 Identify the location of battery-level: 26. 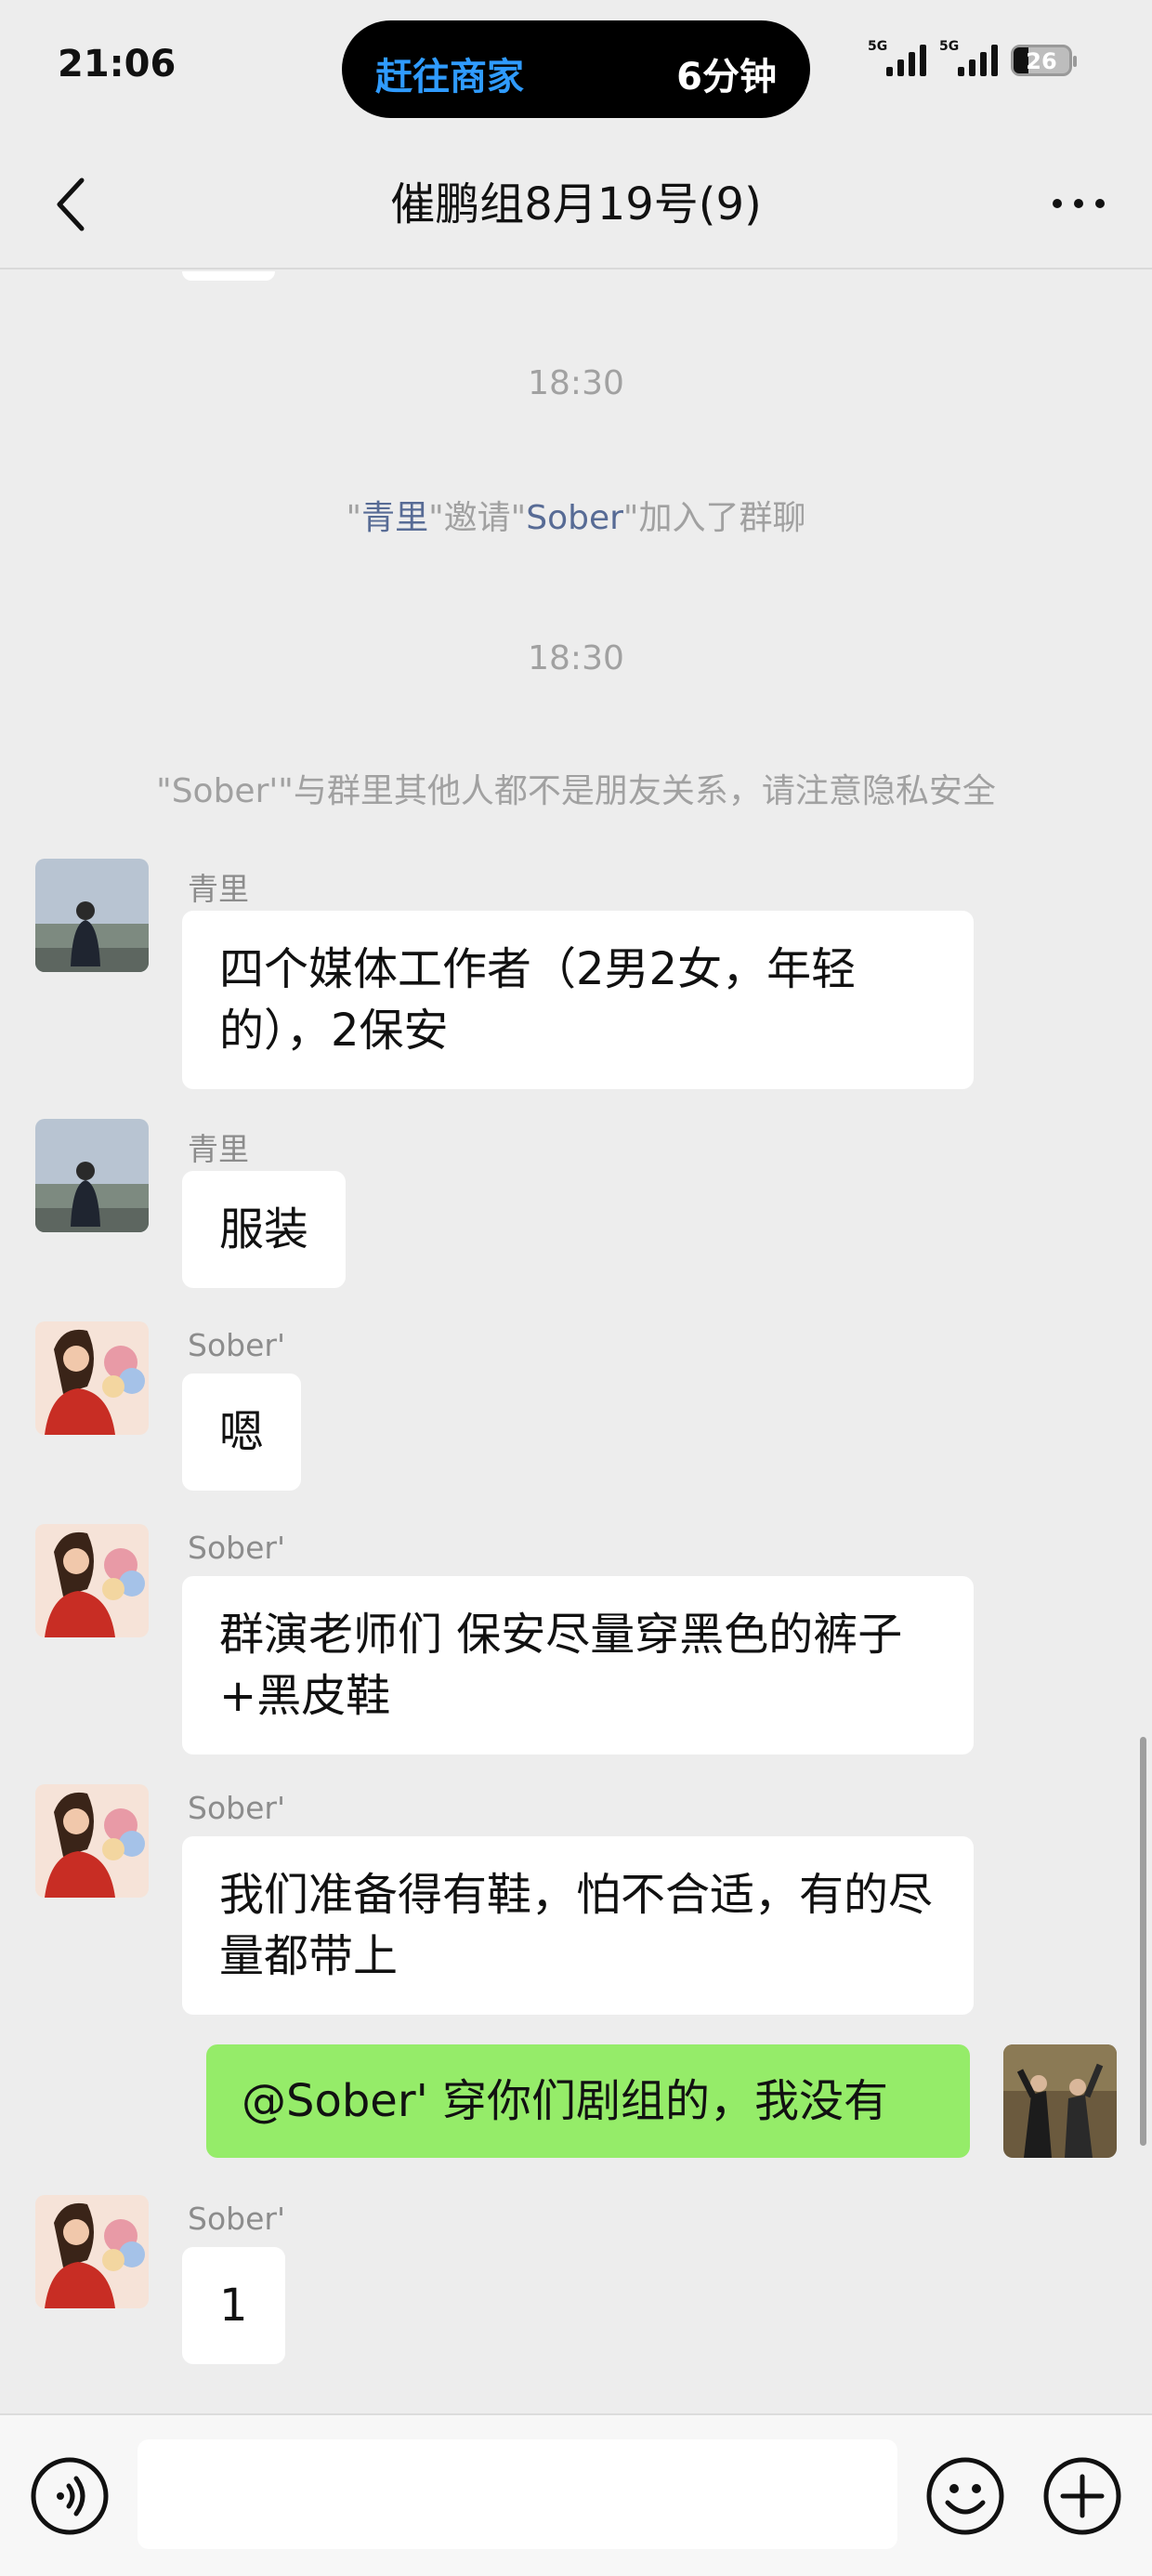
(1041, 61).